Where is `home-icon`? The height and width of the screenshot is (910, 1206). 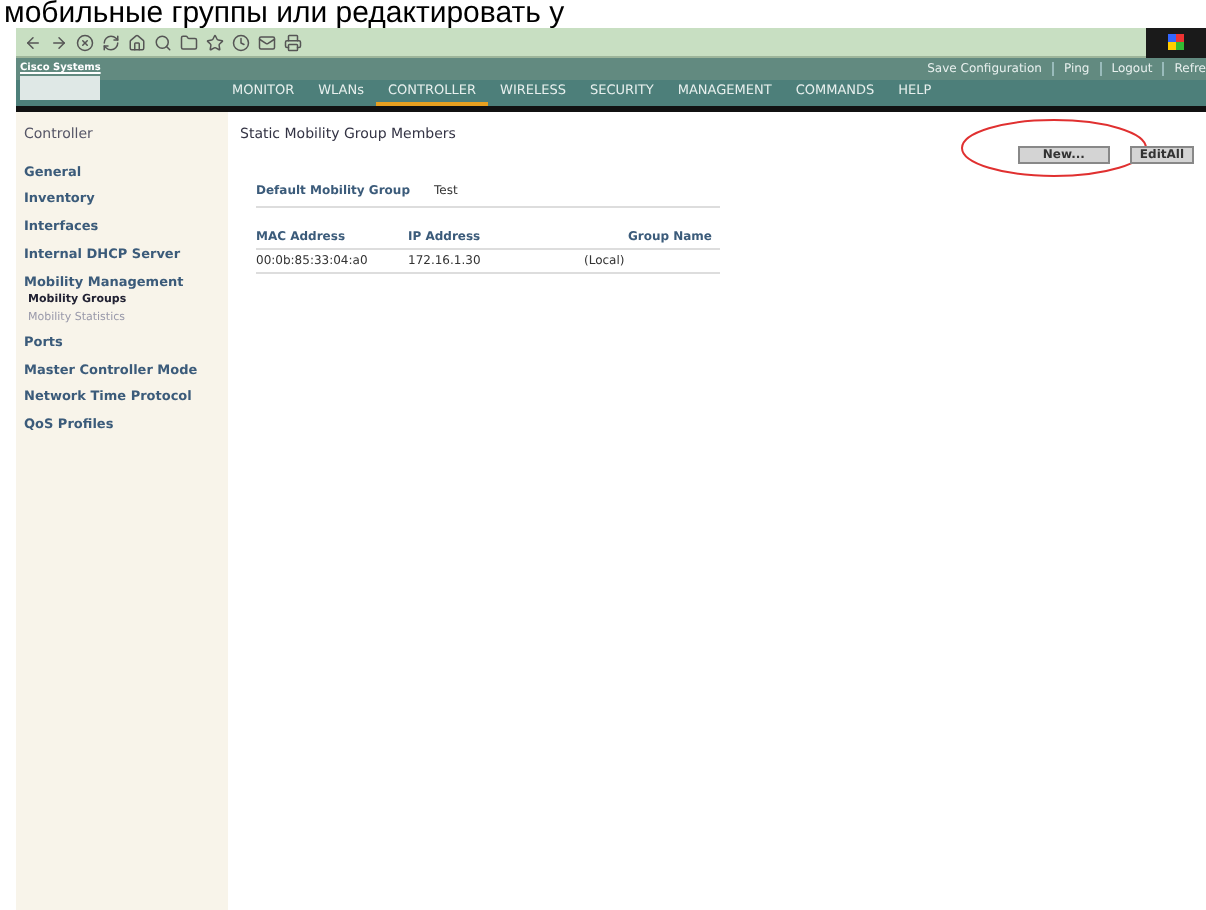 home-icon is located at coordinates (137, 42).